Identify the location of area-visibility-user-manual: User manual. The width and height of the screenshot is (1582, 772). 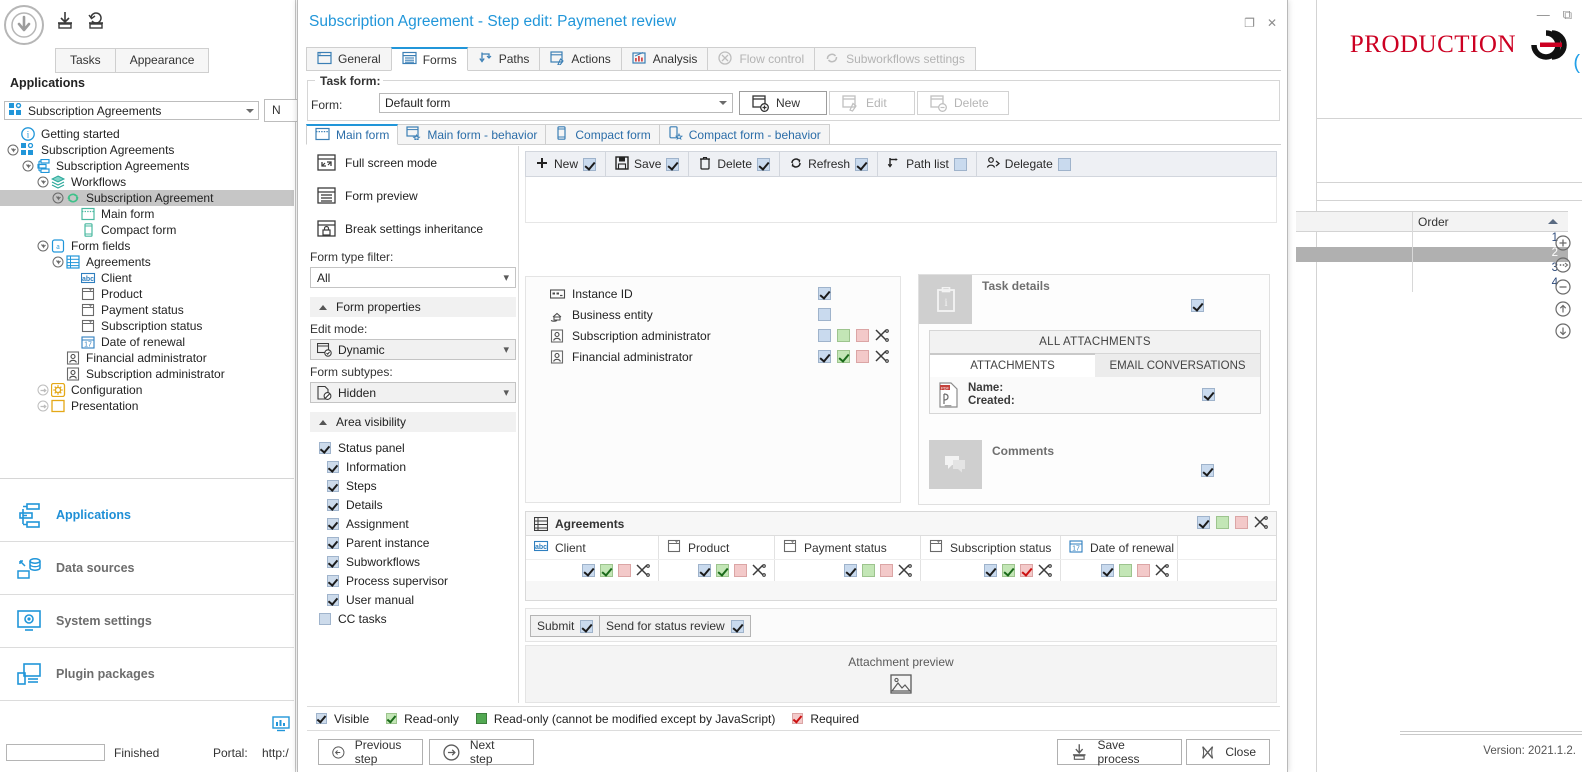
(412, 599).